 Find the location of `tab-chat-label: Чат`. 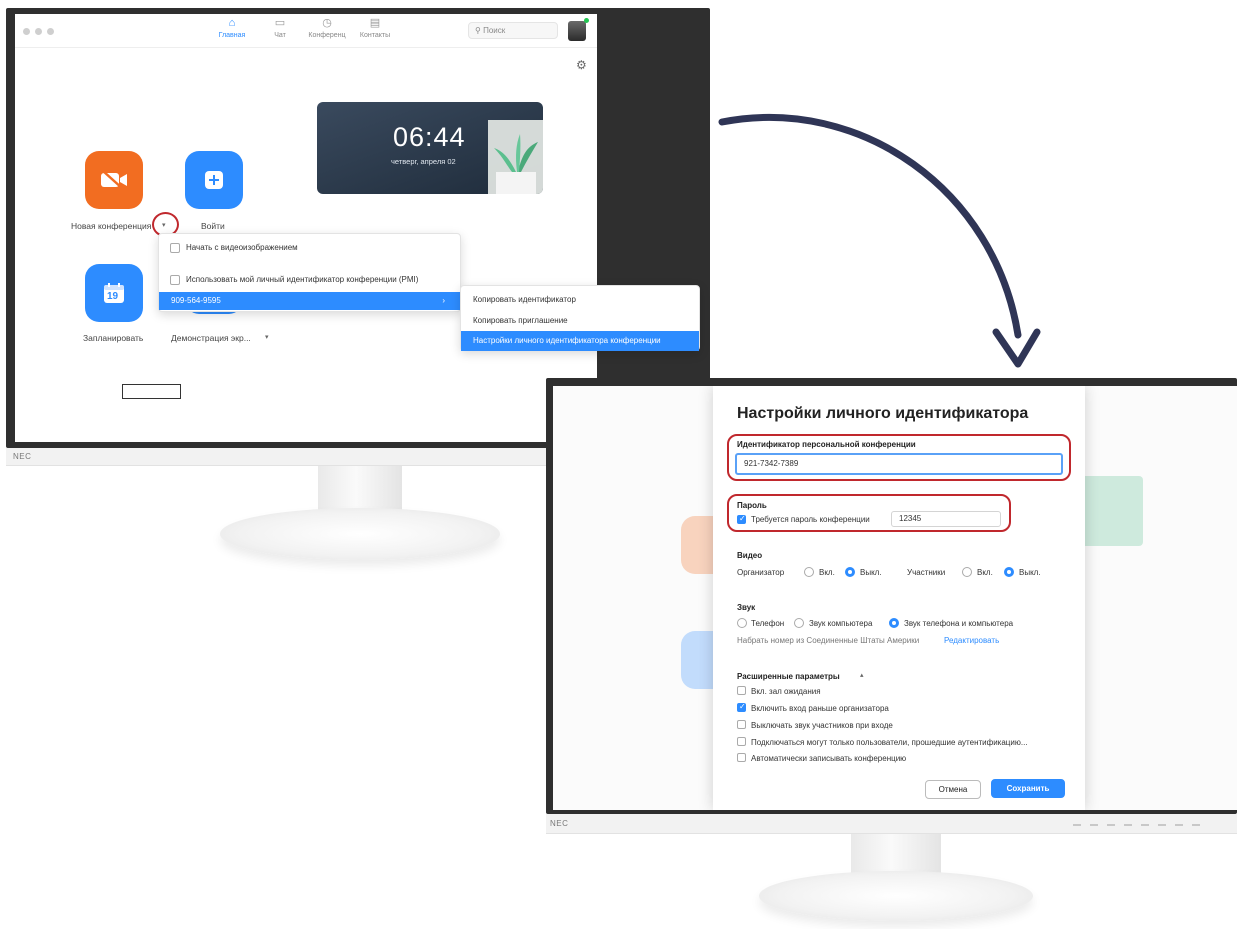

tab-chat-label: Чат is located at coordinates (280, 35).